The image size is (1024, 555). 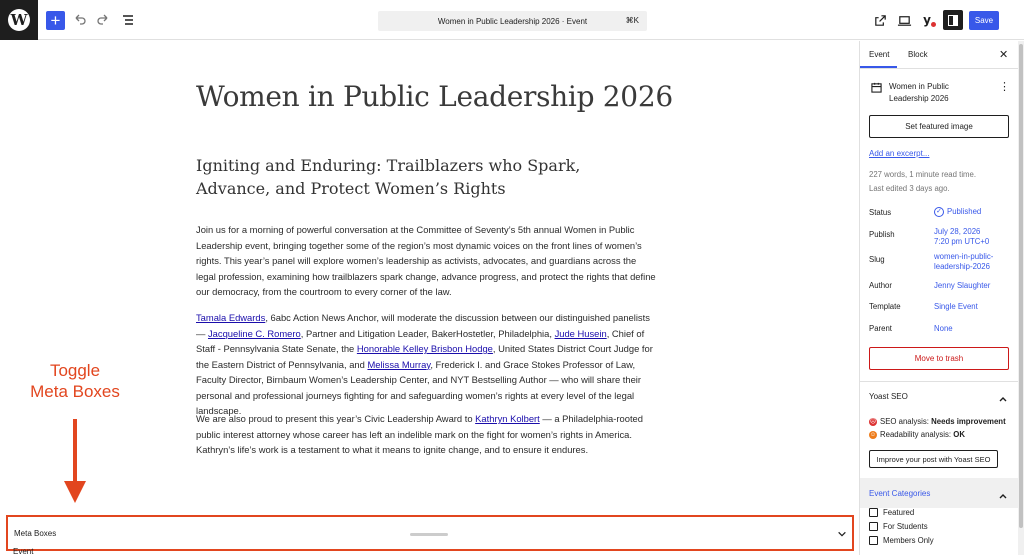 What do you see at coordinates (425, 348) in the screenshot?
I see `link-kelley-brisbon-hodge: Honorable Kelley Brisbon Hodge` at bounding box center [425, 348].